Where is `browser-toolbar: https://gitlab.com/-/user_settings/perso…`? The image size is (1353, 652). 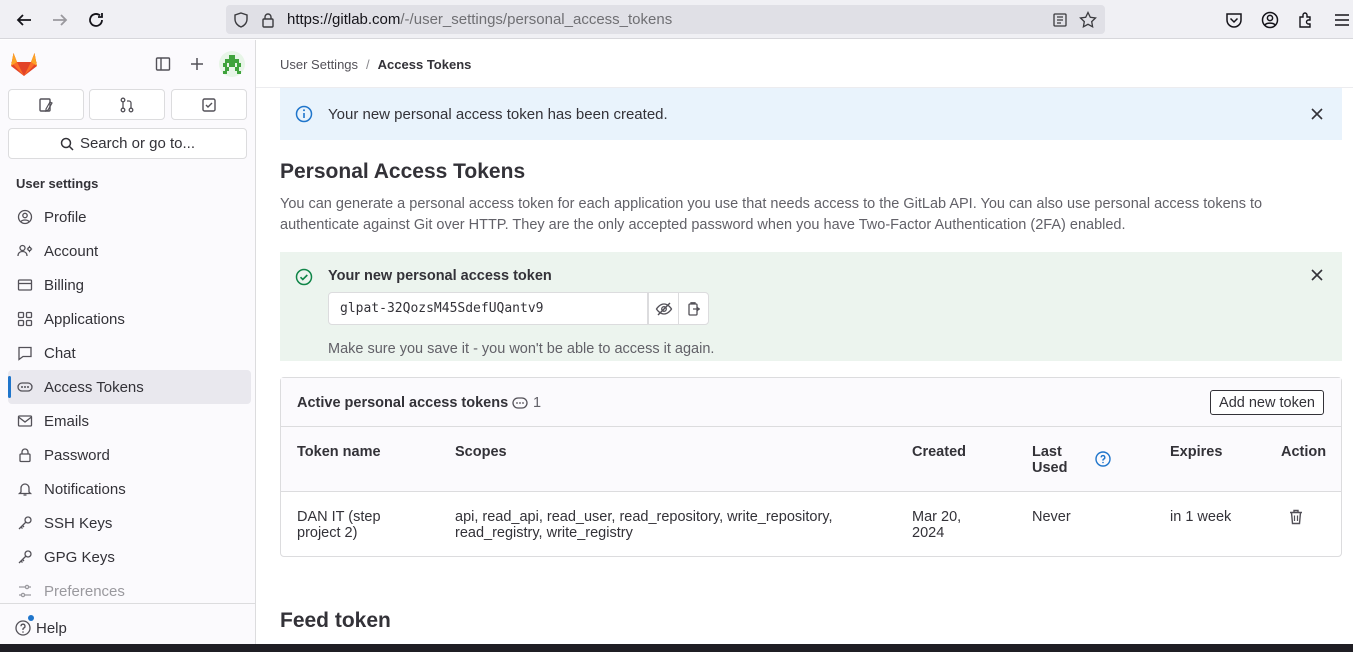 browser-toolbar: https://gitlab.com/-/user_settings/perso… is located at coordinates (676, 19).